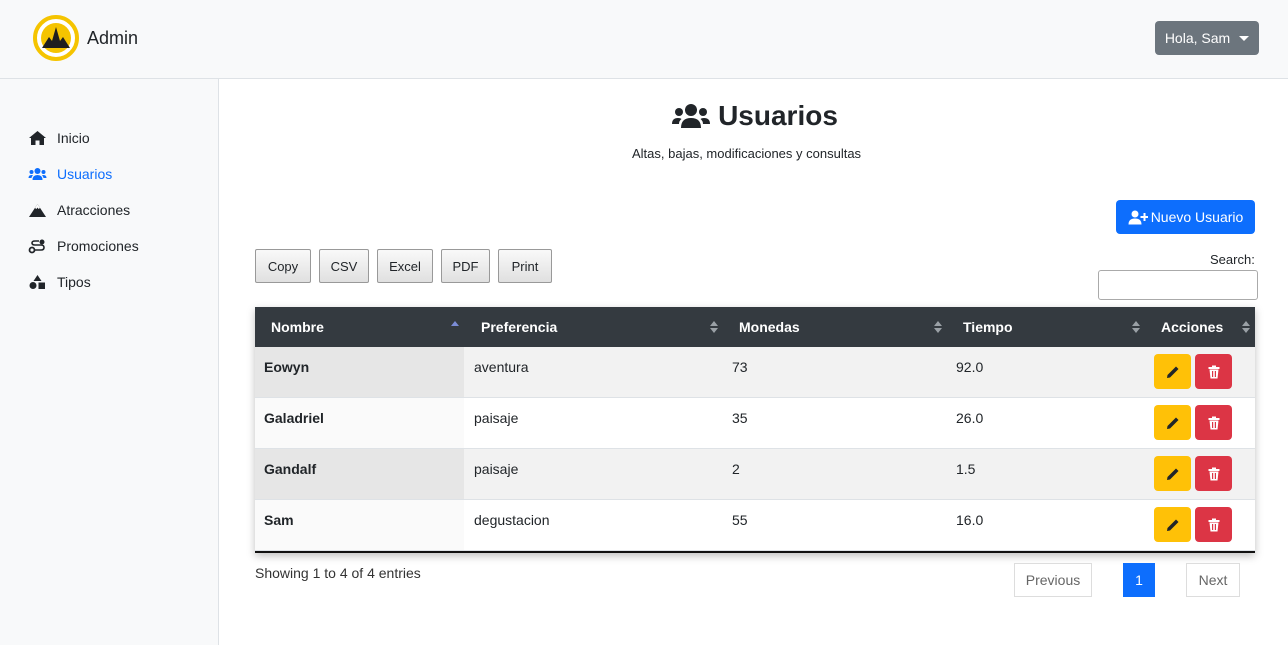 The width and height of the screenshot is (1288, 645). I want to click on new-user-button: Nuevo Usuario, so click(1185, 217).